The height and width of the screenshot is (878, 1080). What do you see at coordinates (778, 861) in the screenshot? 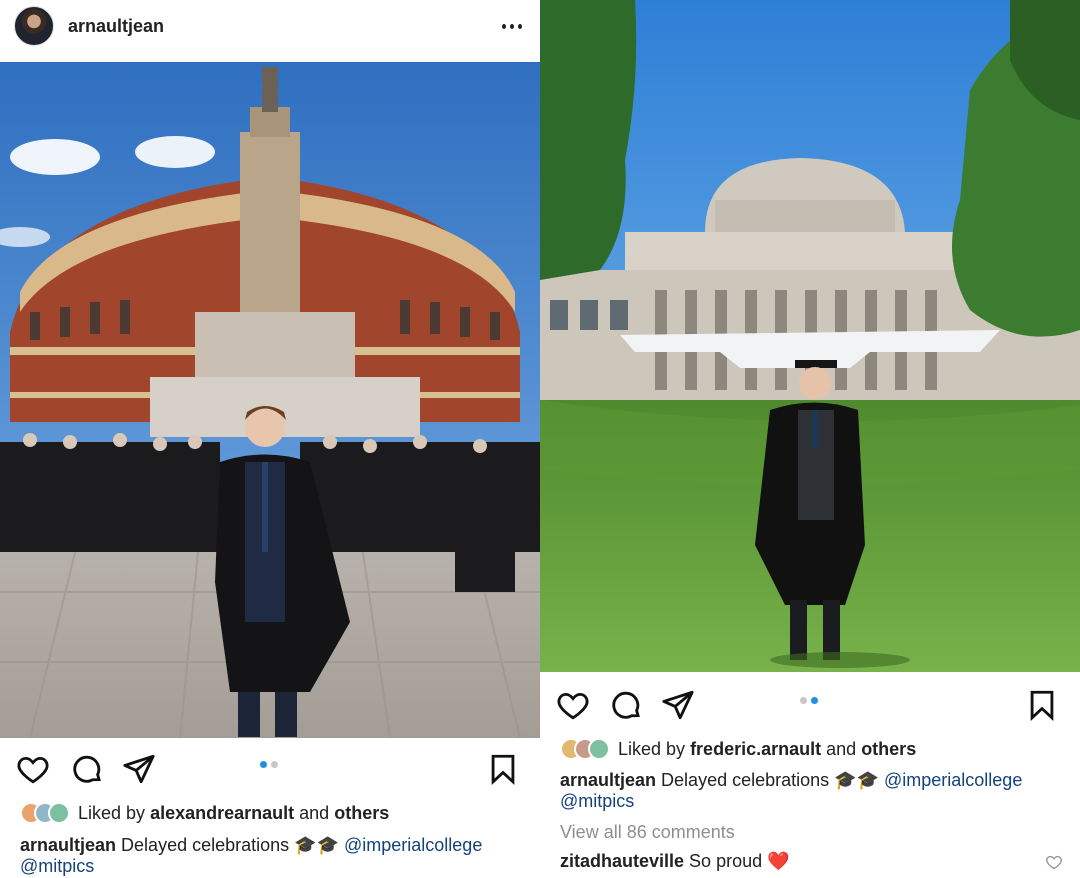
I see `comment-emoji: ❤️` at bounding box center [778, 861].